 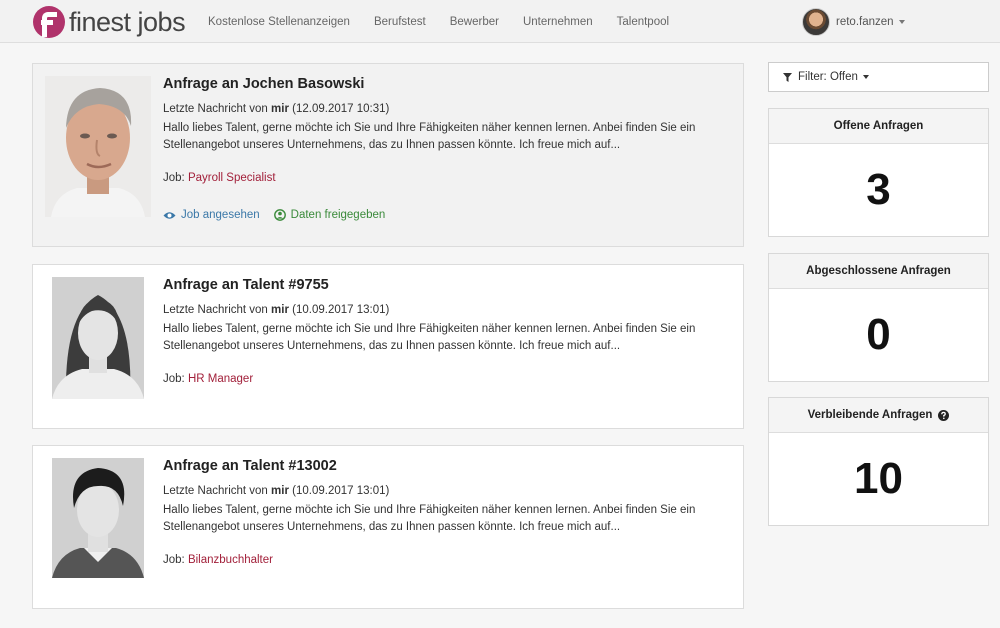 I want to click on stat-label: Offene Anfragen, so click(x=878, y=126).